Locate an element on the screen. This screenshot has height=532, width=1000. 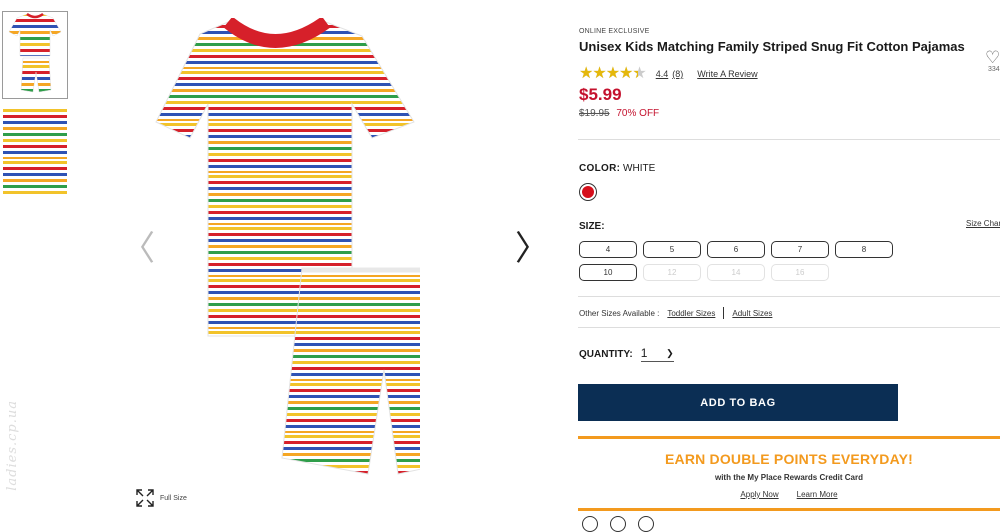
size-option: 7 is located at coordinates (800, 249).